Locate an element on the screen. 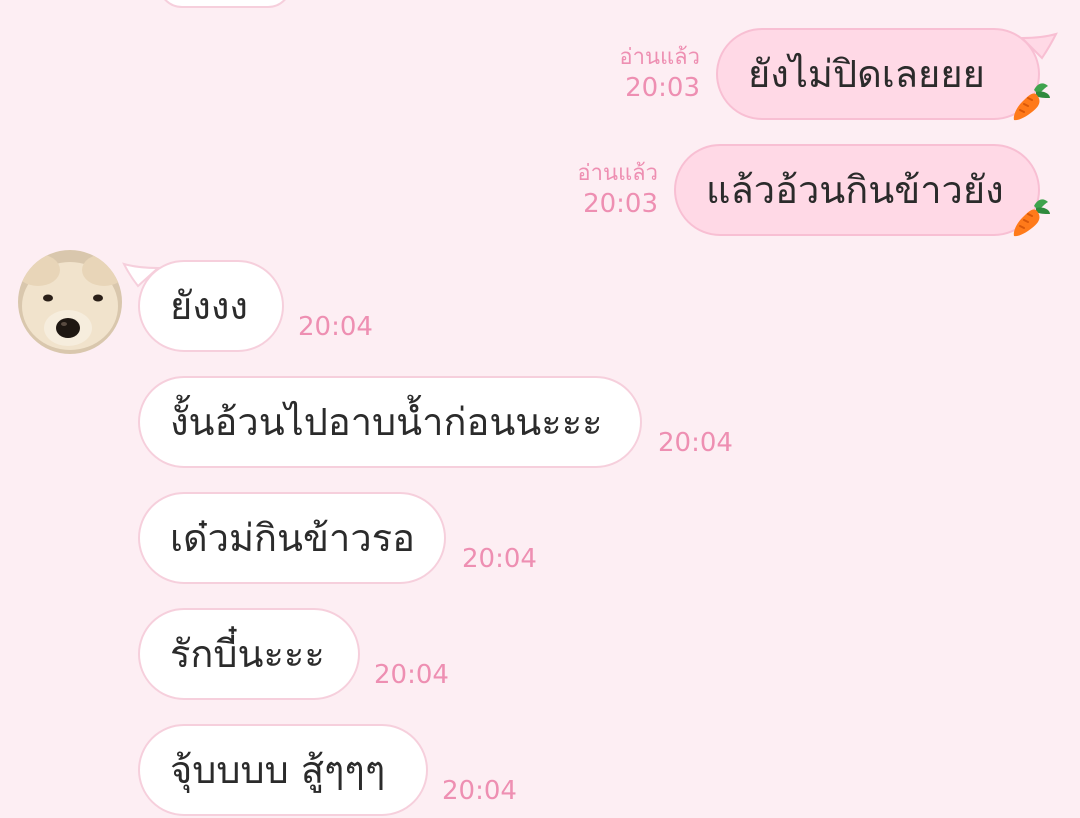  message-bubble: เด๋วม่กินข้าวรอ is located at coordinates (292, 538).